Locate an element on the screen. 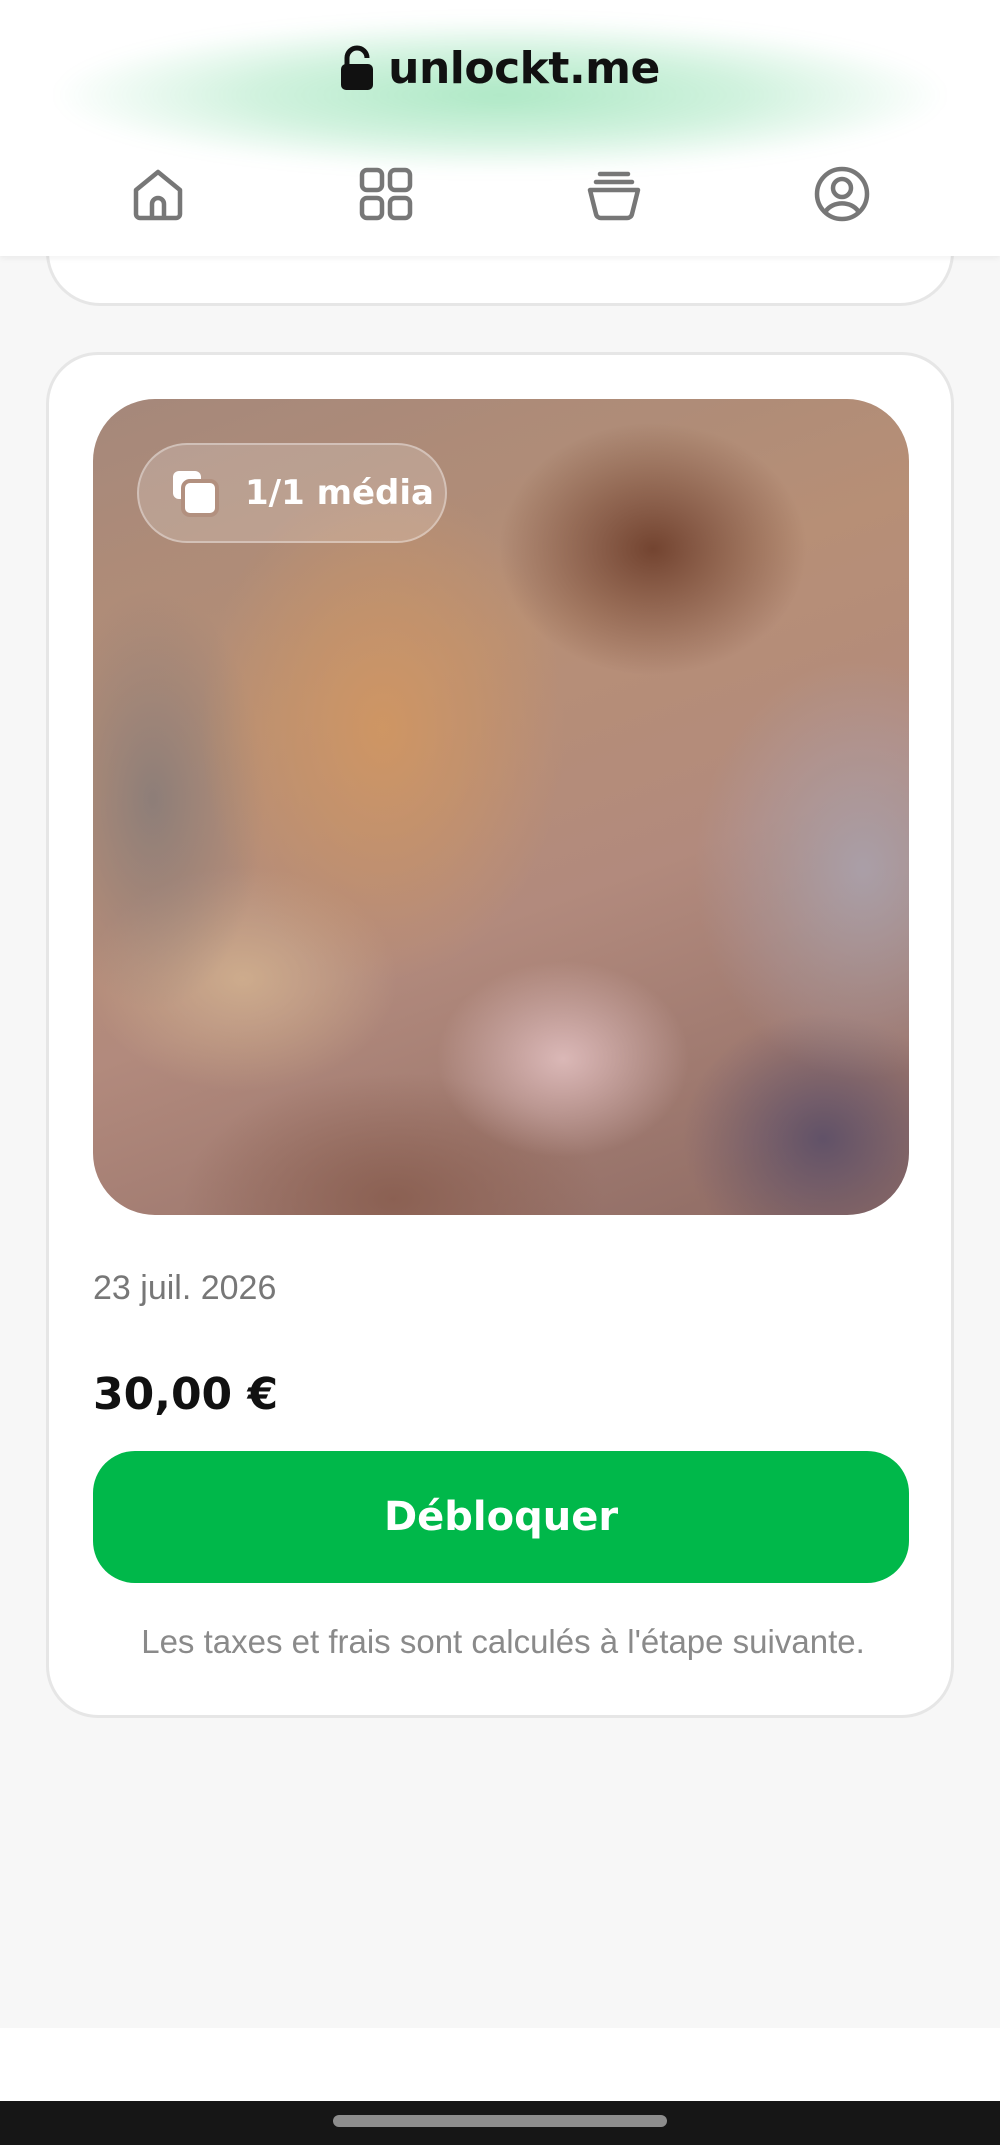 The height and width of the screenshot is (2145, 1000). nav-profile-button is located at coordinates (842, 194).